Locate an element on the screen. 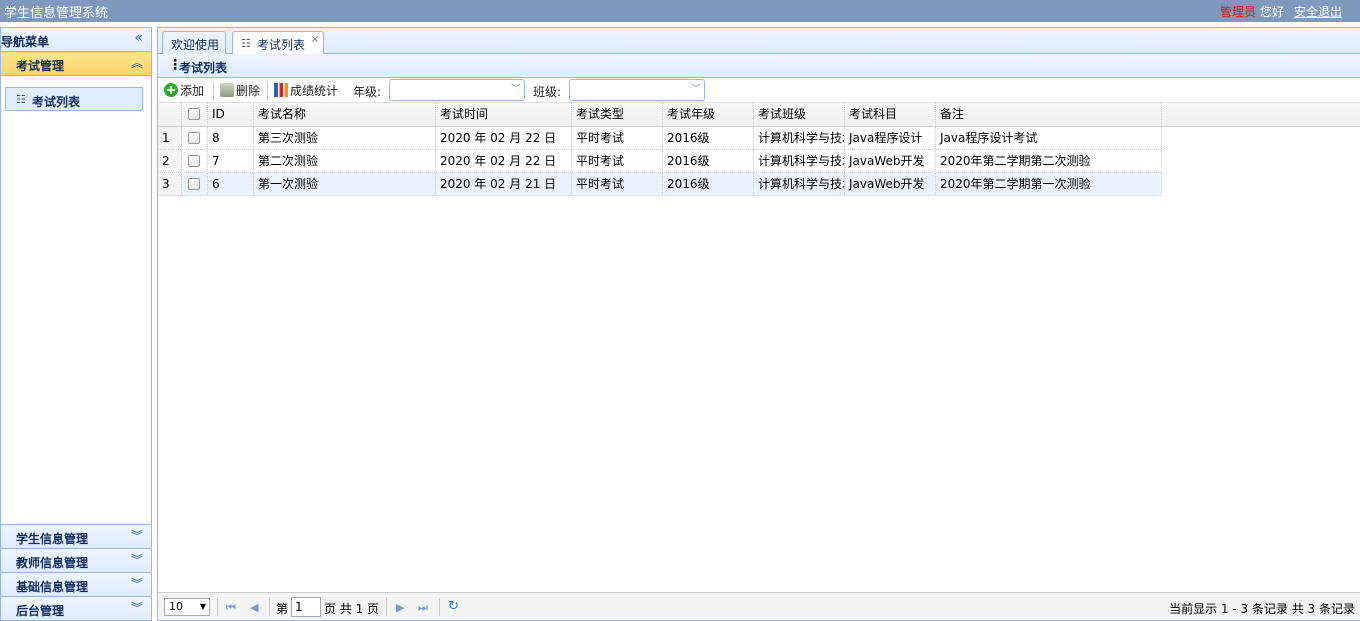  row-number: 1 is located at coordinates (170, 138).